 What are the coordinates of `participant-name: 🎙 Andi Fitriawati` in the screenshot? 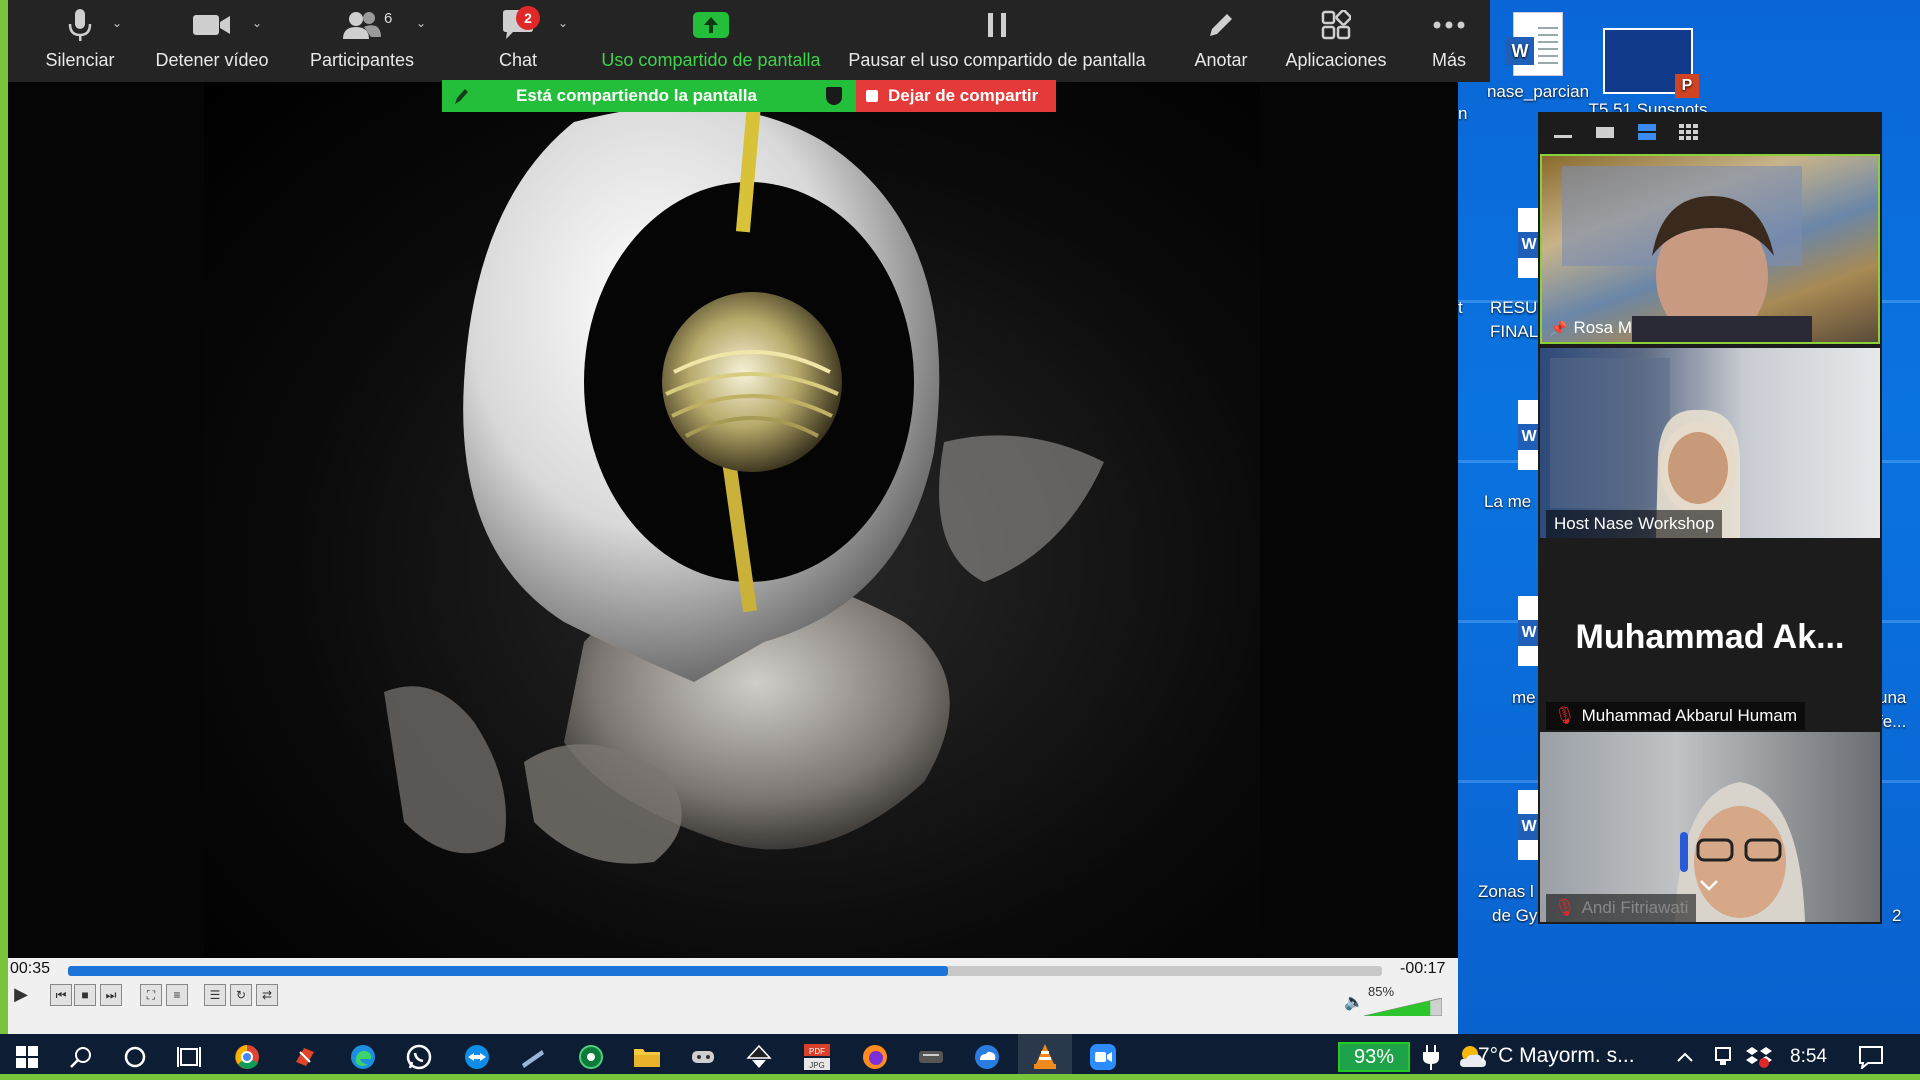 It's located at (1621, 908).